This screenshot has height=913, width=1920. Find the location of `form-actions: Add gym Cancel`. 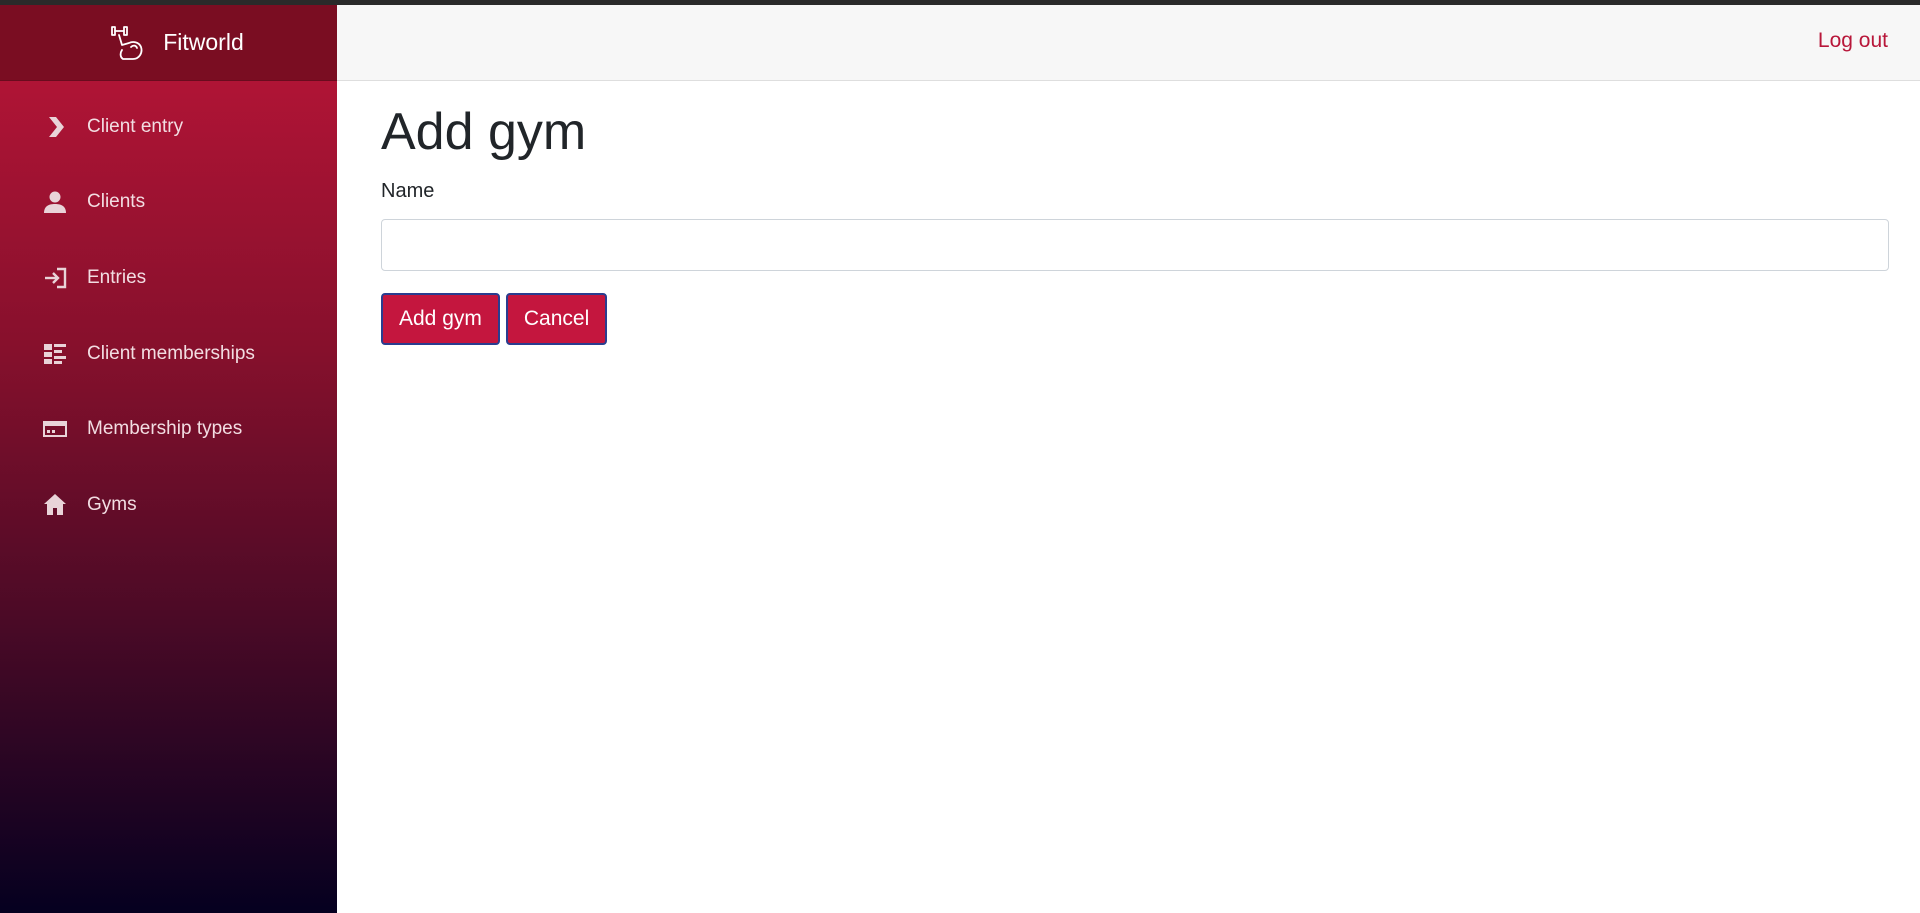

form-actions: Add gym Cancel is located at coordinates (1135, 319).